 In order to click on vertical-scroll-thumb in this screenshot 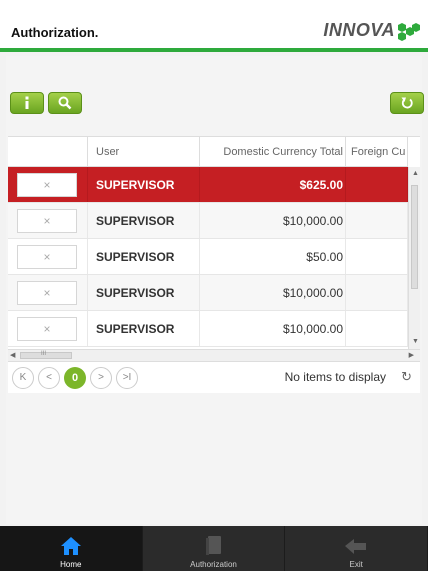, I will do `click(414, 237)`.